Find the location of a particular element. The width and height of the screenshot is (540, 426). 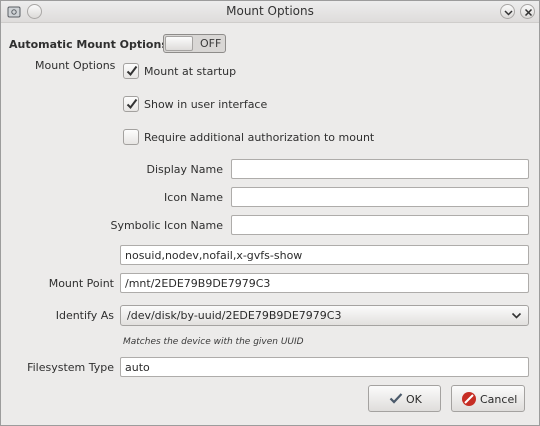

mount-at-startup-label: Mount at startup is located at coordinates (190, 71).